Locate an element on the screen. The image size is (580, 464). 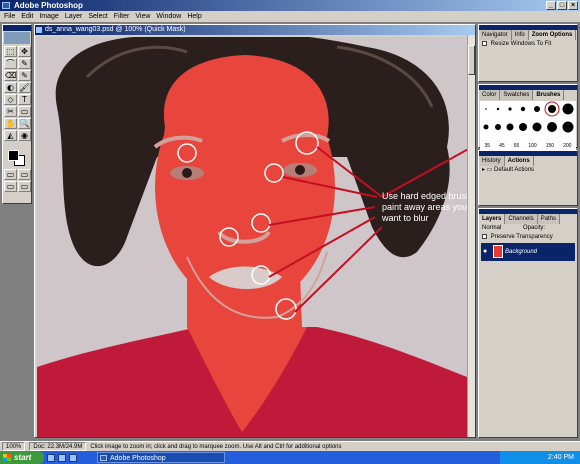
document-title: ds_anna_wang03.psd @ 100% (Quick Mask) is located at coordinates (115, 29).